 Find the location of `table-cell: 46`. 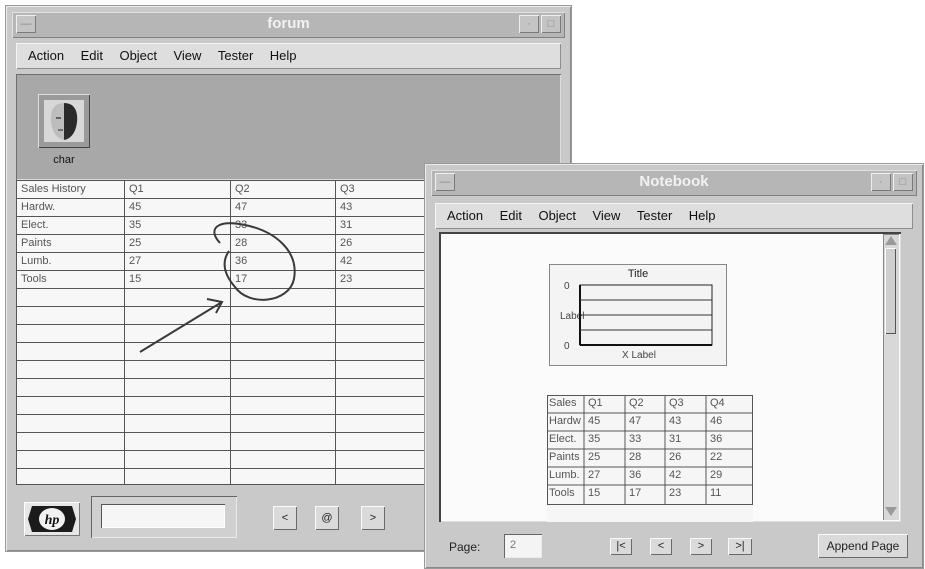

table-cell: 46 is located at coordinates (716, 421).